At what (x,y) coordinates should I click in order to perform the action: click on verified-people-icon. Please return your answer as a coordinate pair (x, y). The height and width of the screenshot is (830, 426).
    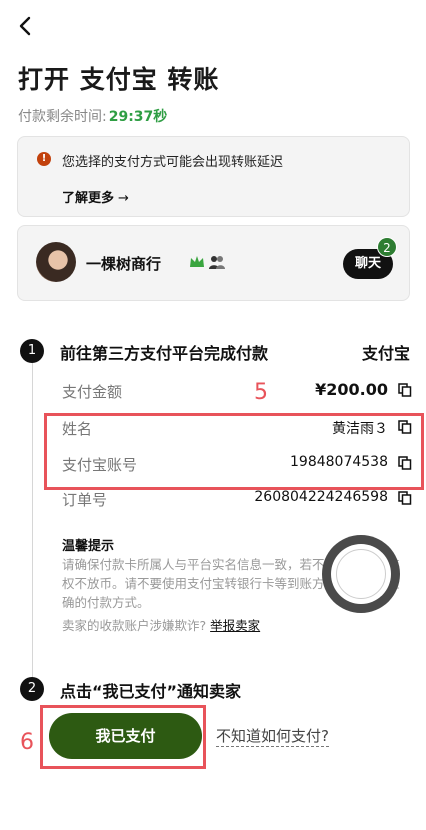
    Looking at the image, I should click on (217, 262).